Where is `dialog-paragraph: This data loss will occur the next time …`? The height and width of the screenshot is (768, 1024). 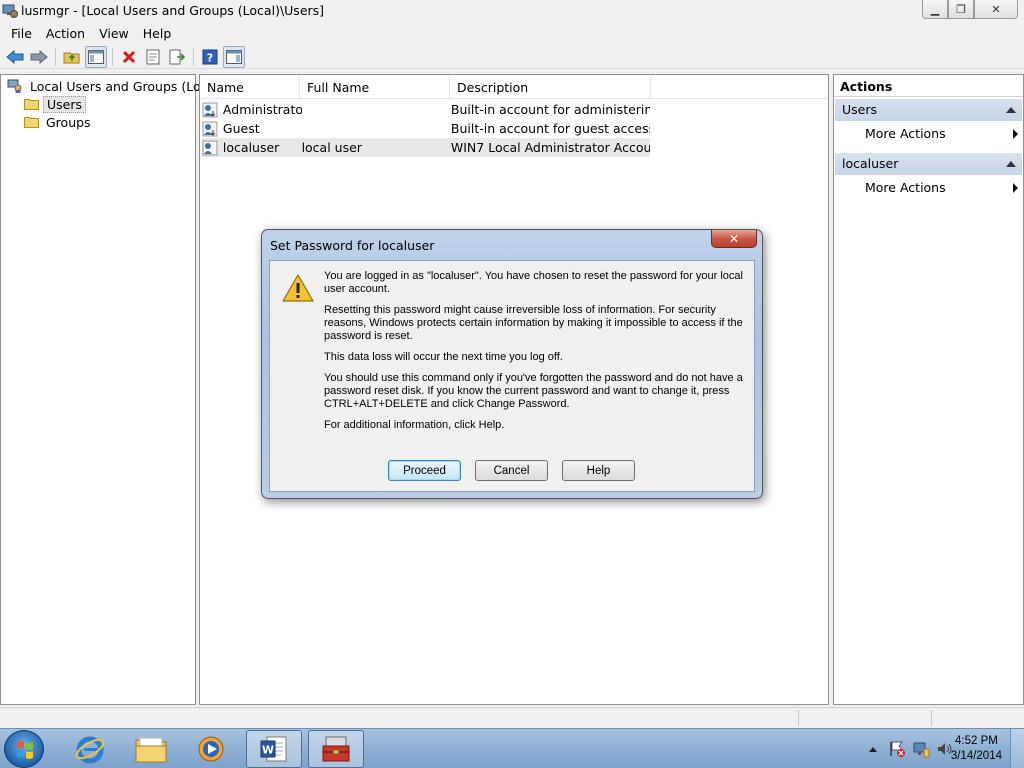 dialog-paragraph: This data loss will occur the next time … is located at coordinates (443, 357).